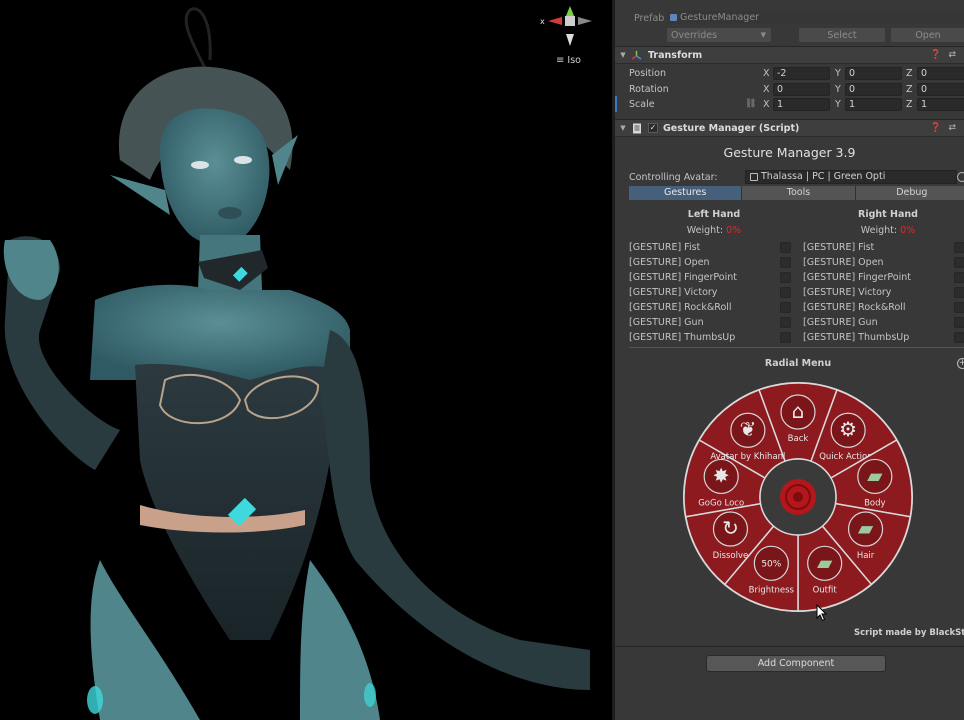 The width and height of the screenshot is (964, 720). Describe the element at coordinates (874, 503) in the screenshot. I see `radial-item-label: Body` at that location.